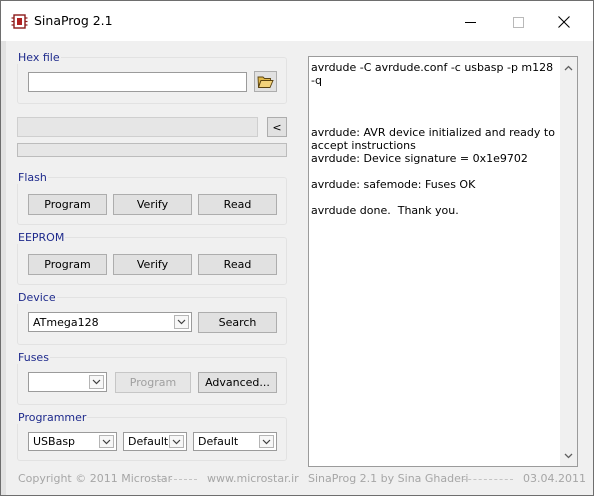  I want to click on fuses-select, so click(67, 382).